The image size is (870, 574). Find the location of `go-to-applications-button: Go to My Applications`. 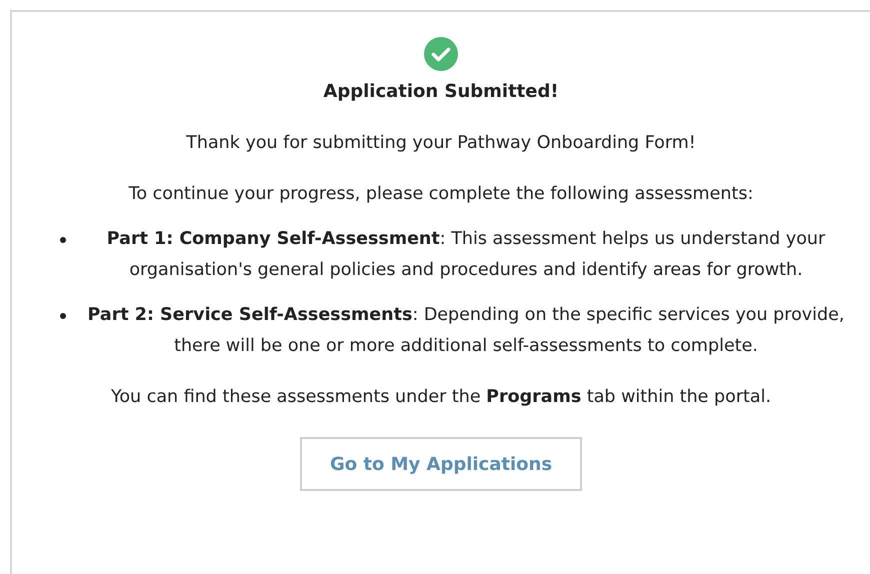

go-to-applications-button: Go to My Applications is located at coordinates (441, 464).